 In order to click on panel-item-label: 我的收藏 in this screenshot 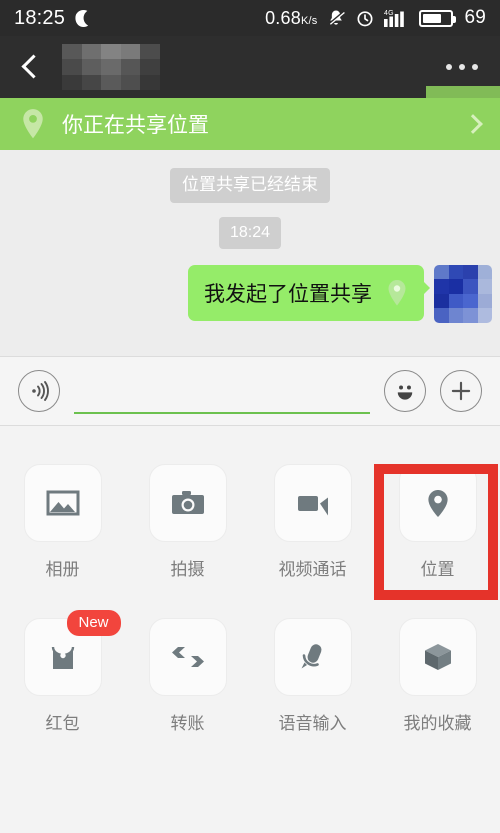, I will do `click(437, 723)`.